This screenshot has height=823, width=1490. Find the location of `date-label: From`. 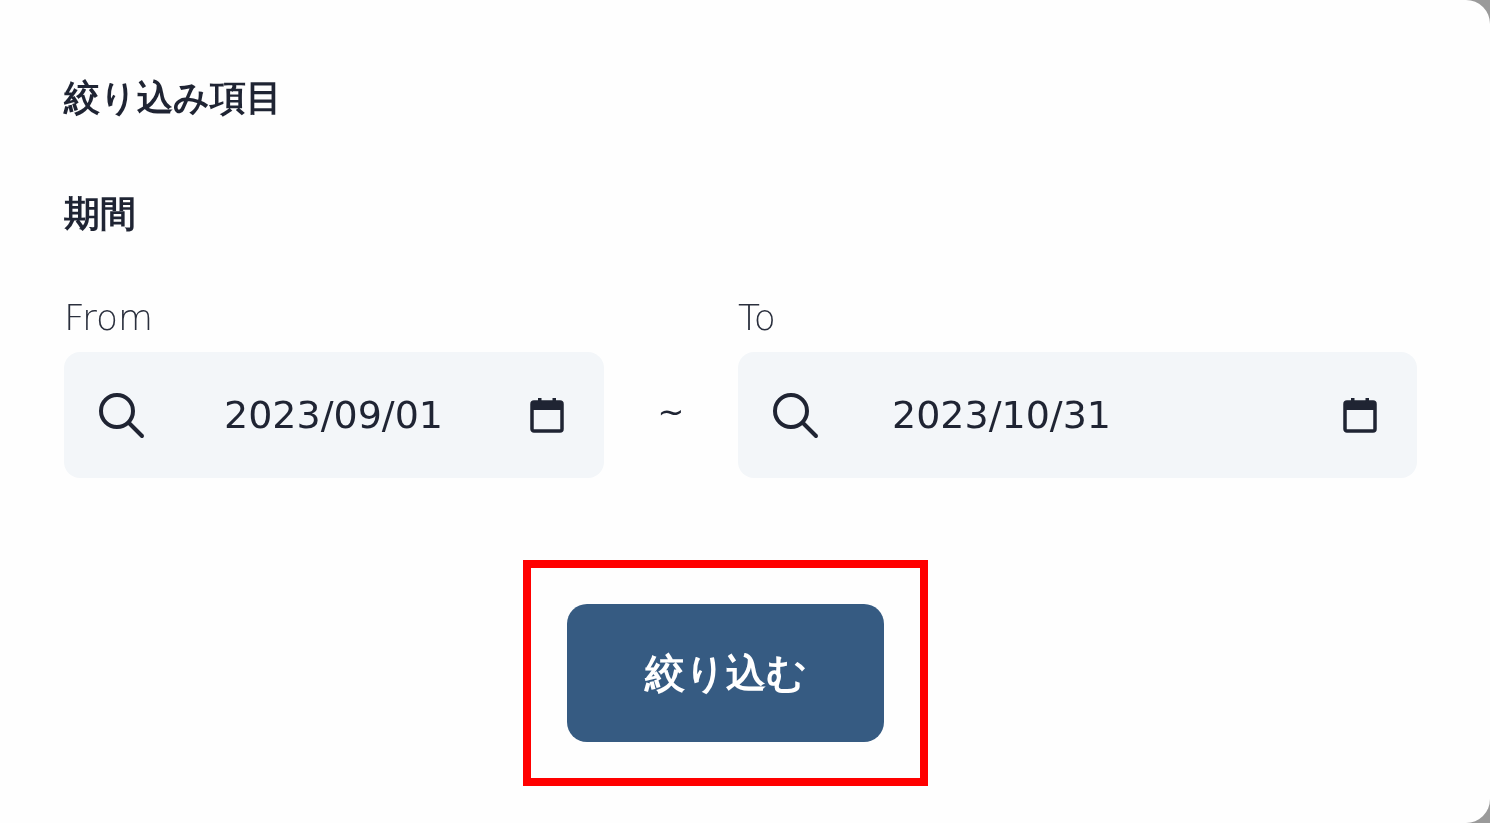

date-label: From is located at coordinates (109, 318).